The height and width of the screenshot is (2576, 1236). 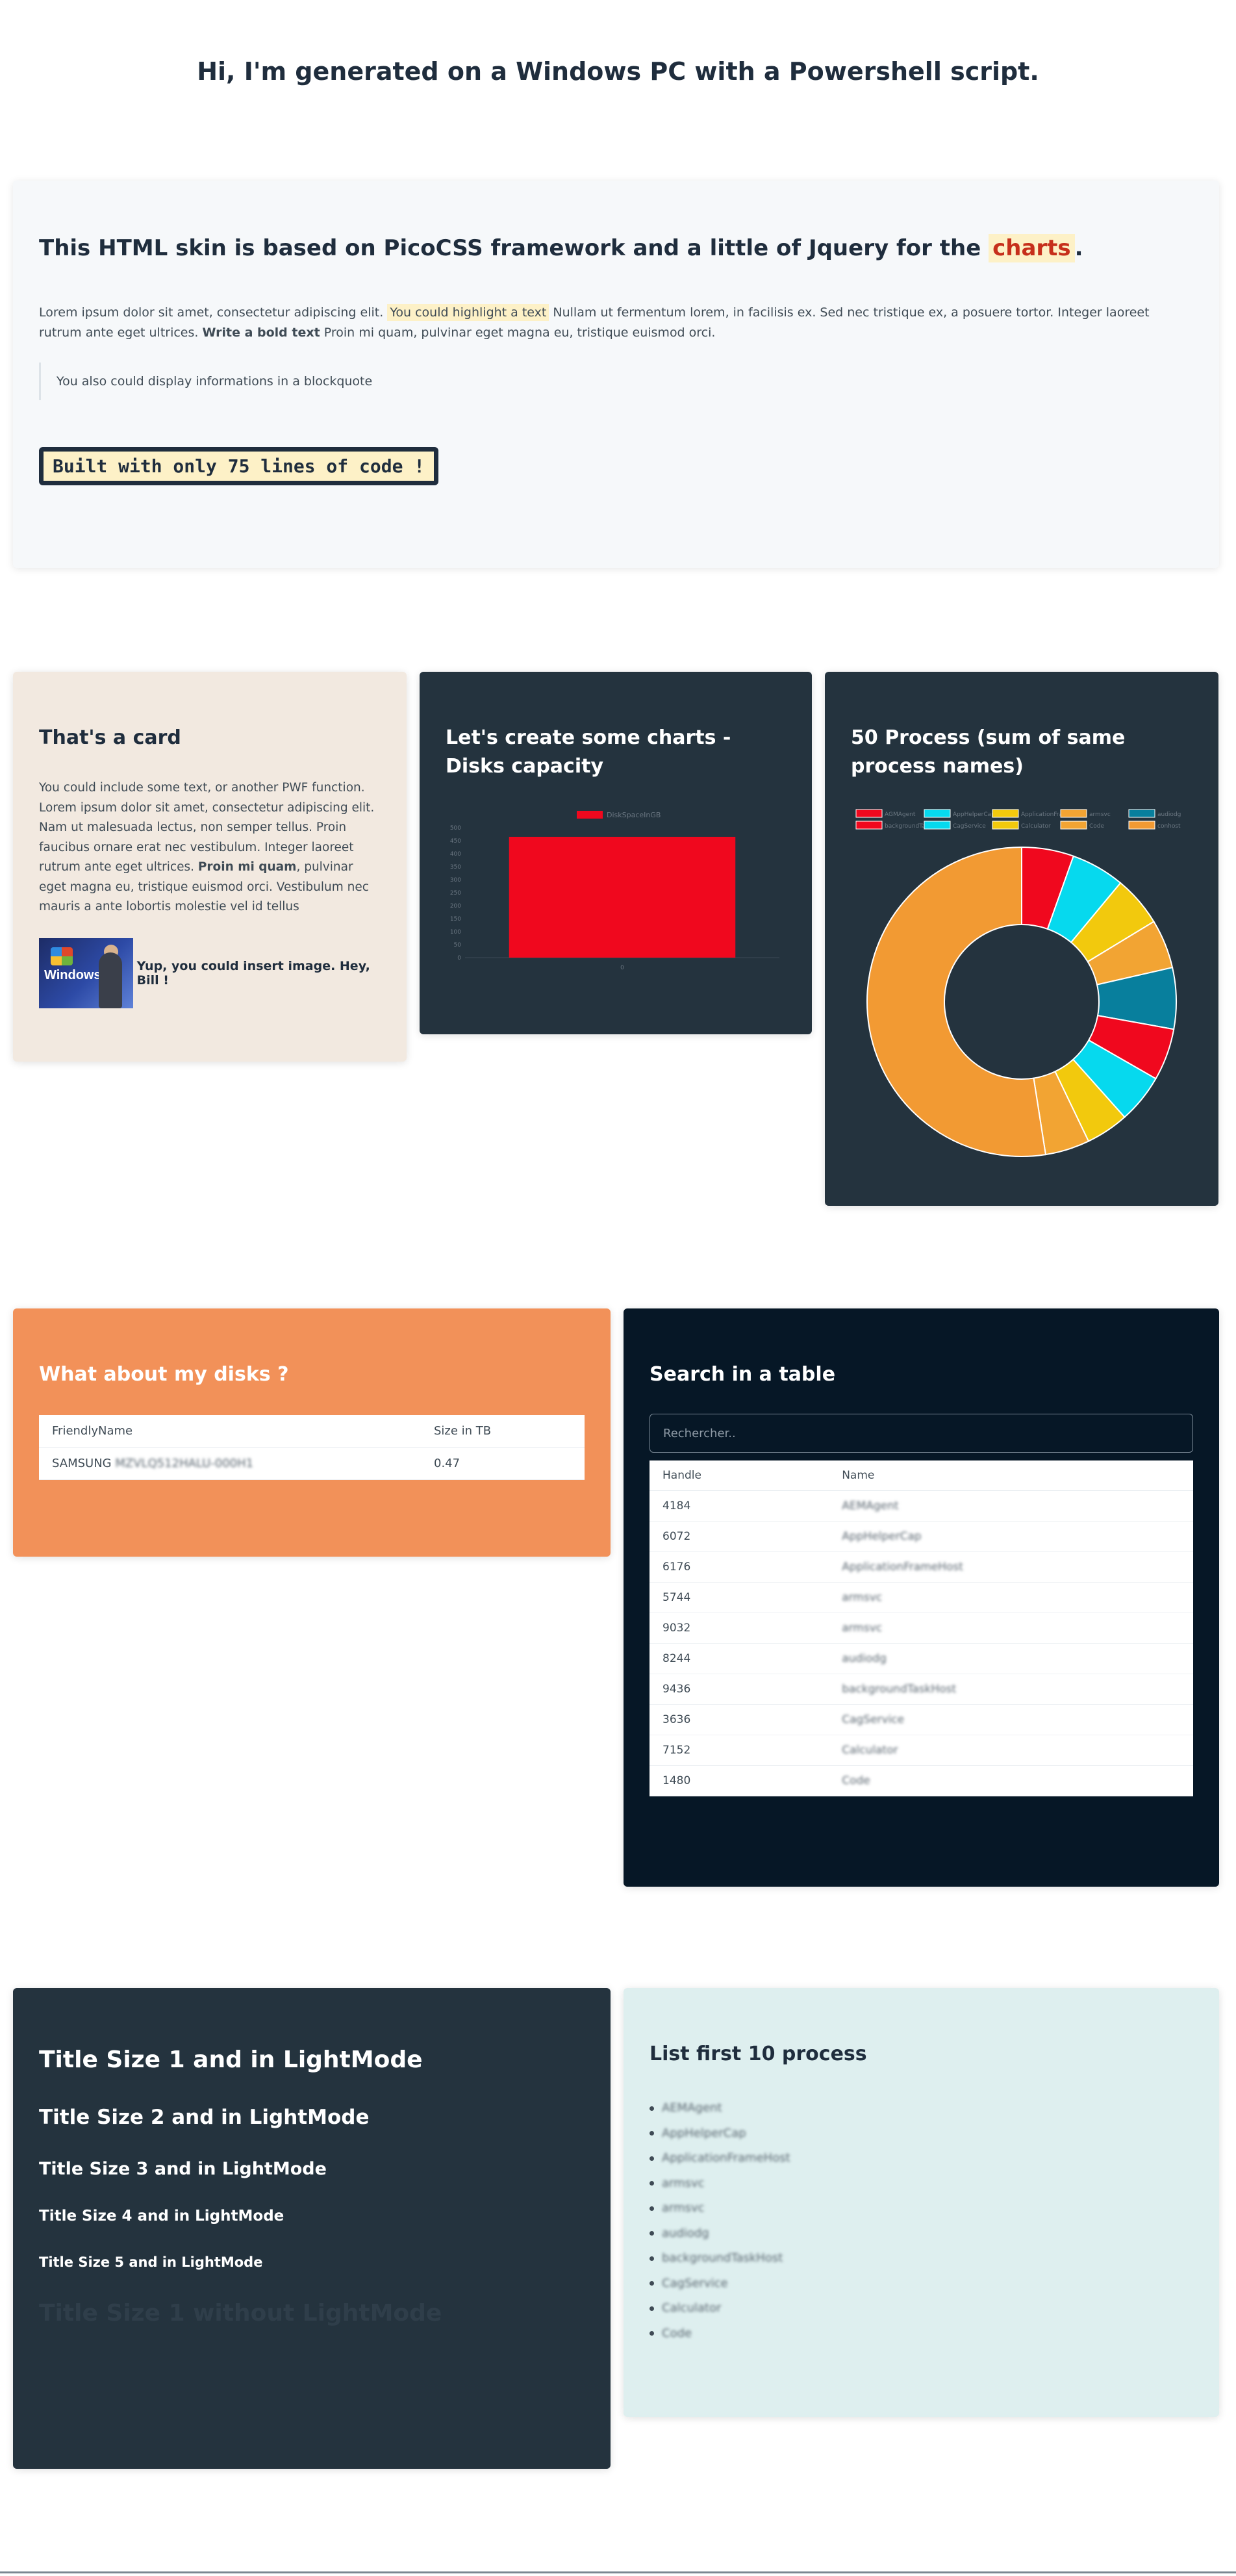 I want to click on table-cell: audiodg, so click(x=1011, y=1658).